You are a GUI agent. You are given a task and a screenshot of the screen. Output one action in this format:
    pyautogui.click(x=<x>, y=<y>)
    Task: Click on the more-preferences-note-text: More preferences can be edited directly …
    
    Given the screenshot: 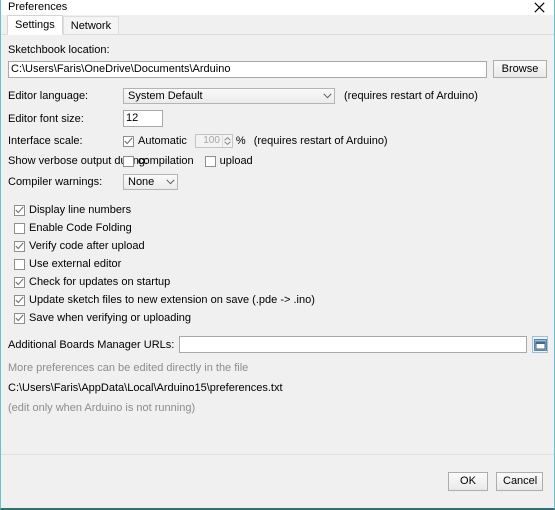 What is the action you would take?
    pyautogui.click(x=128, y=368)
    